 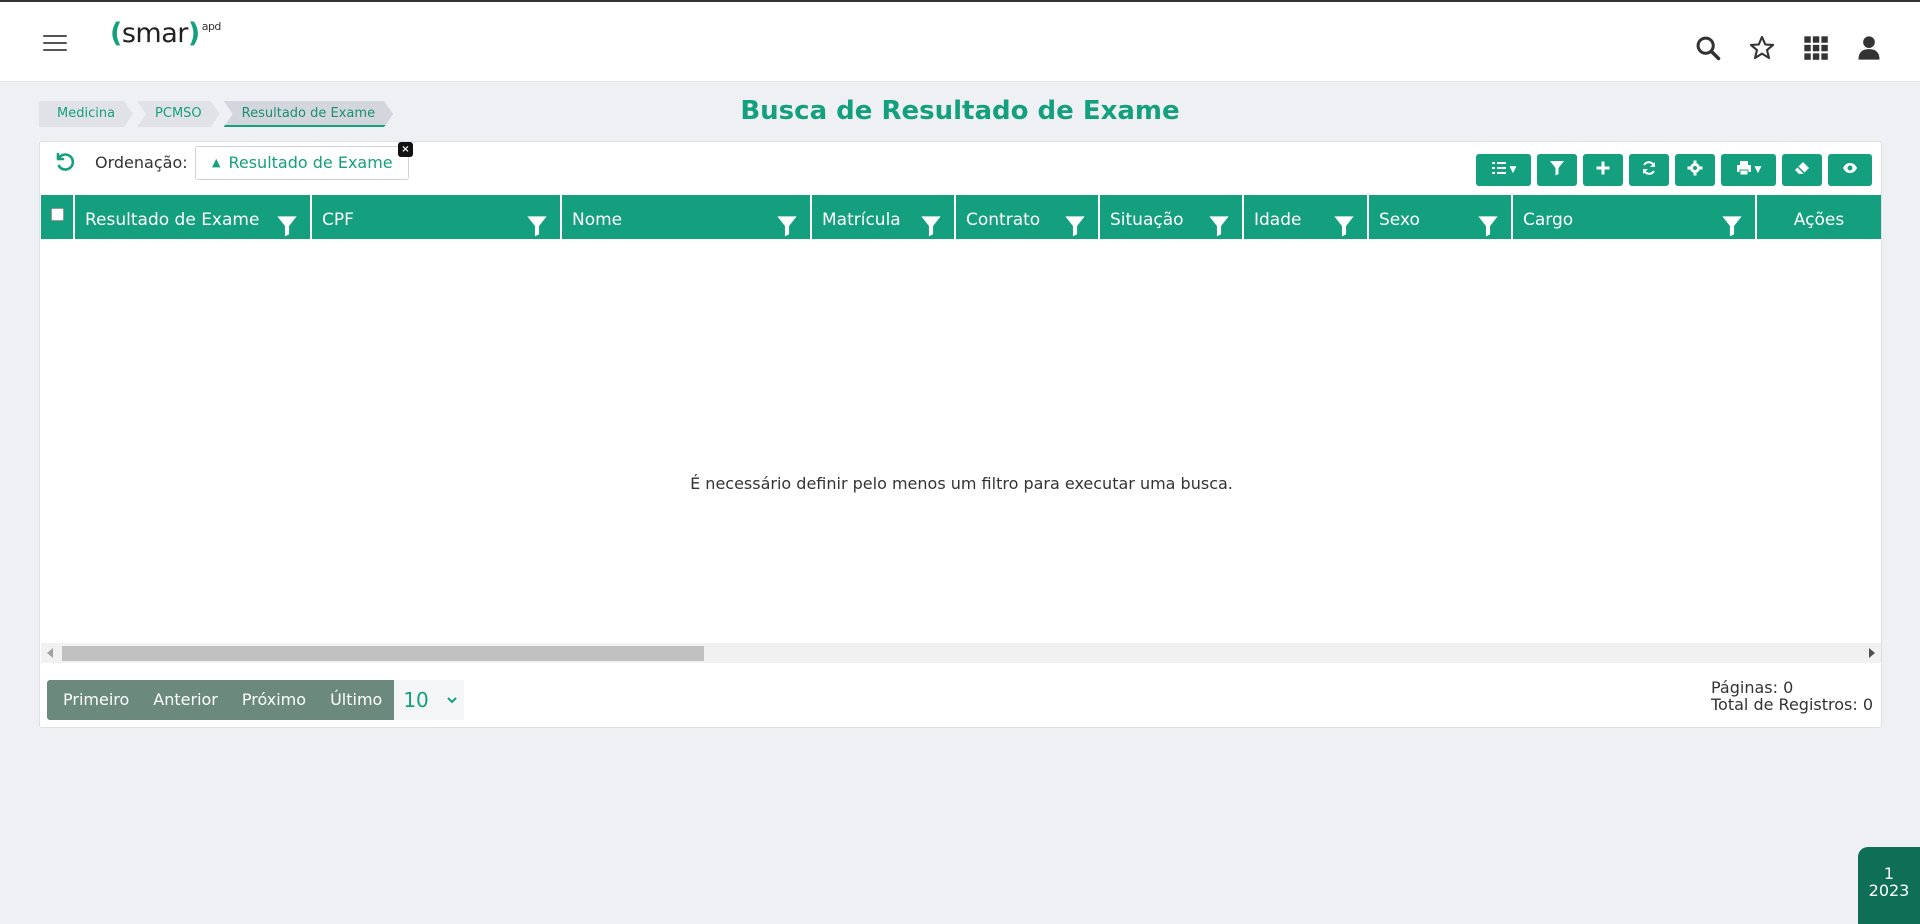 What do you see at coordinates (1028, 217) in the screenshot?
I see `column-contrato: Contrato` at bounding box center [1028, 217].